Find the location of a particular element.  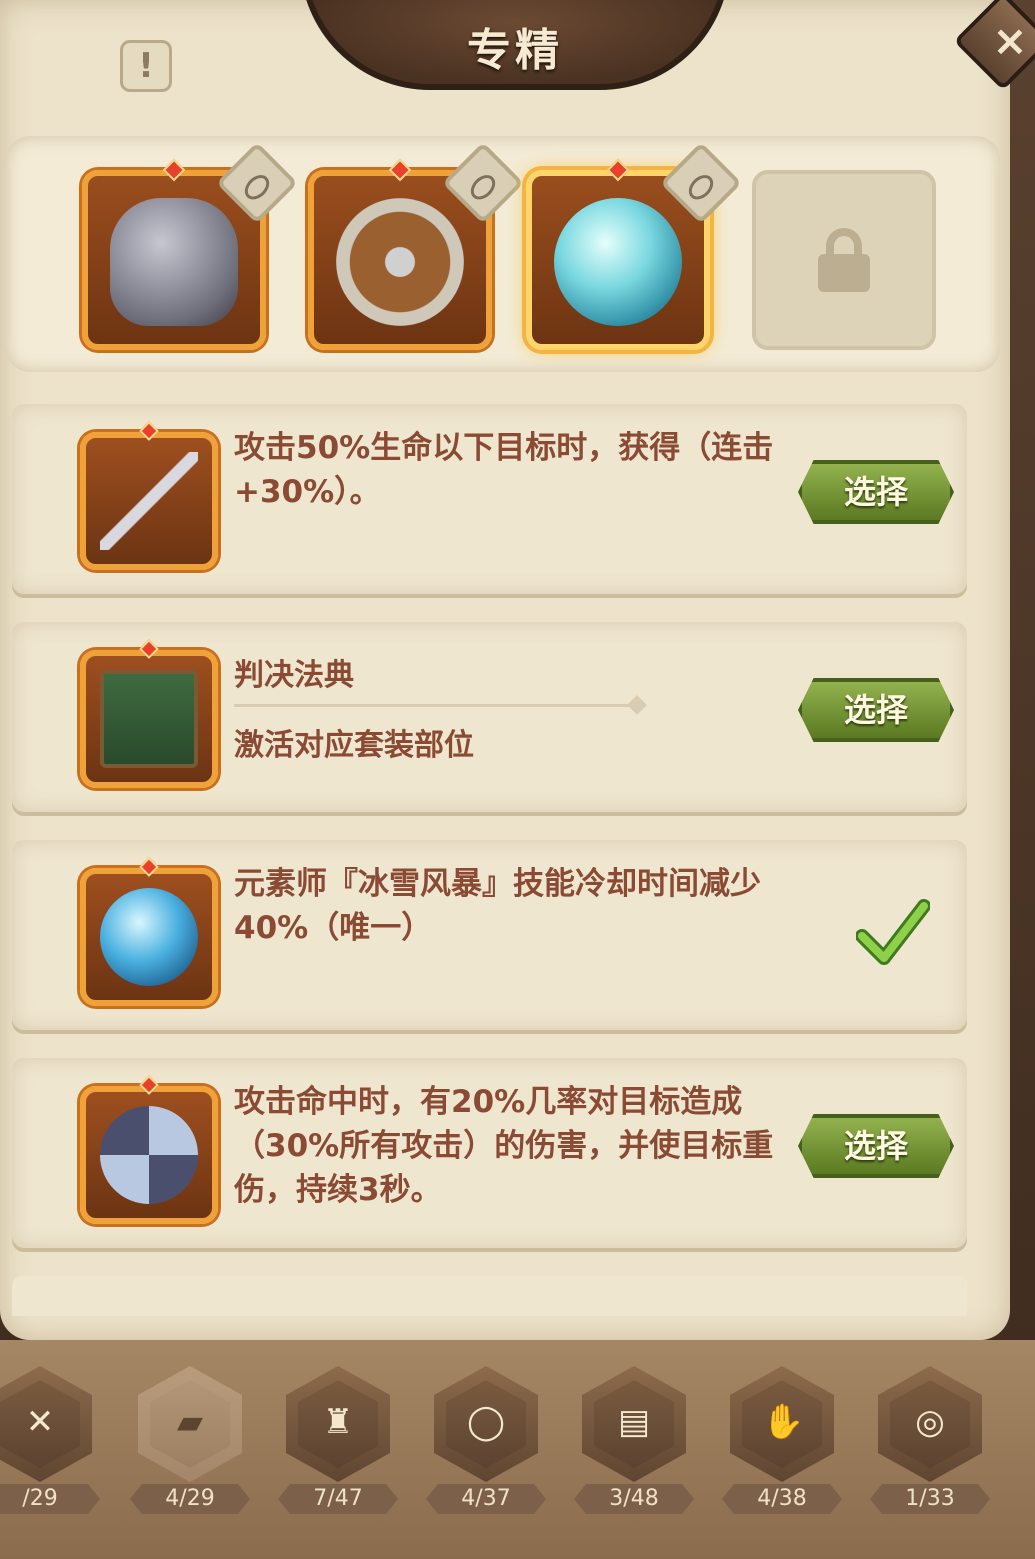

tab-amulet: ◯ 4/37 is located at coordinates (486, 1441).